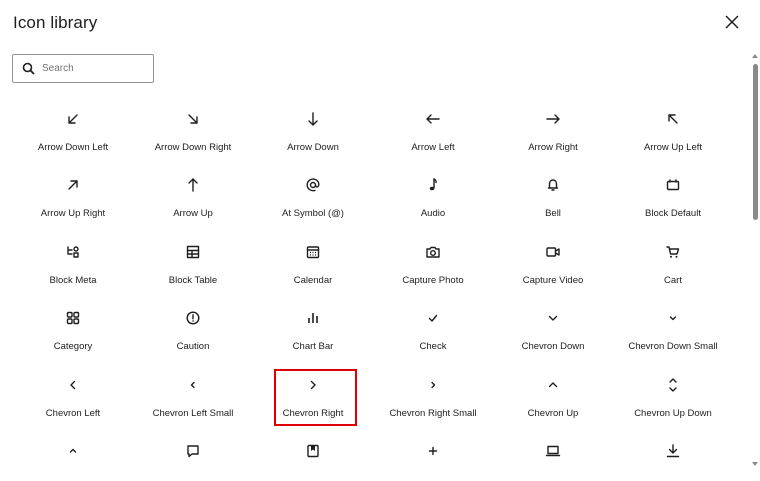 This screenshot has height=481, width=760. I want to click on download-icon, so click(673, 451).